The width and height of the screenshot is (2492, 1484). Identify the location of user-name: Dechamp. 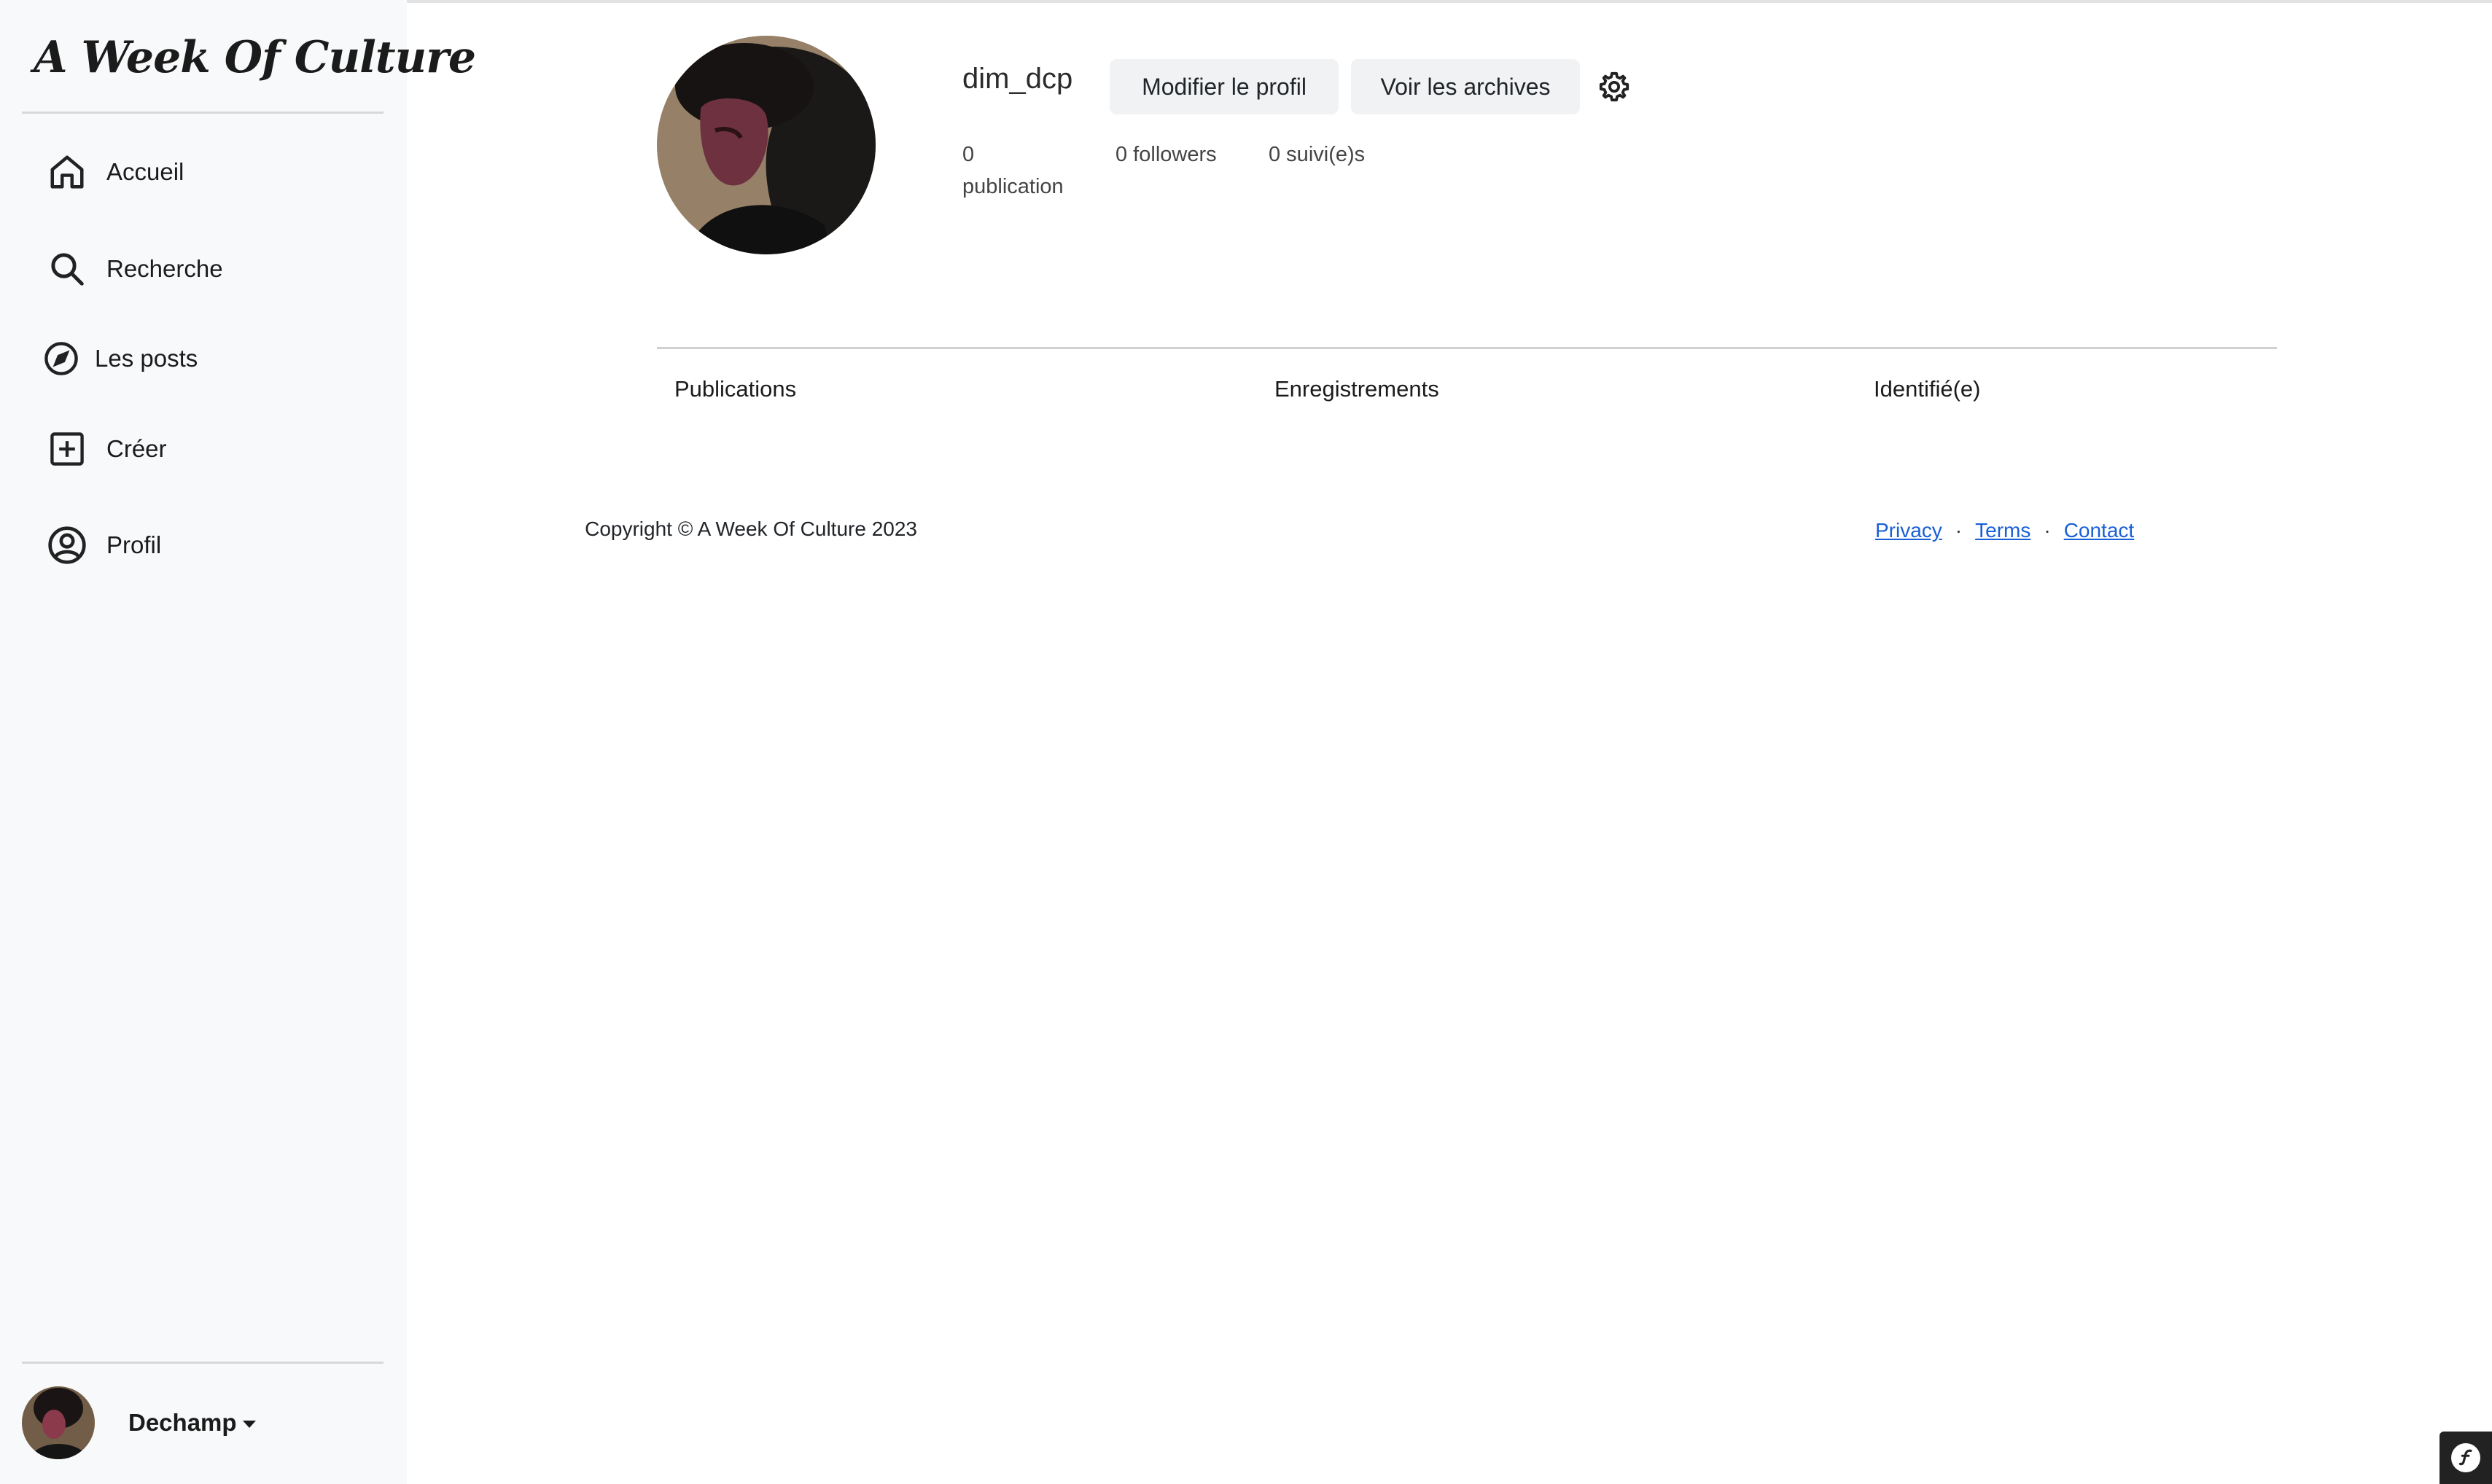
(183, 1422).